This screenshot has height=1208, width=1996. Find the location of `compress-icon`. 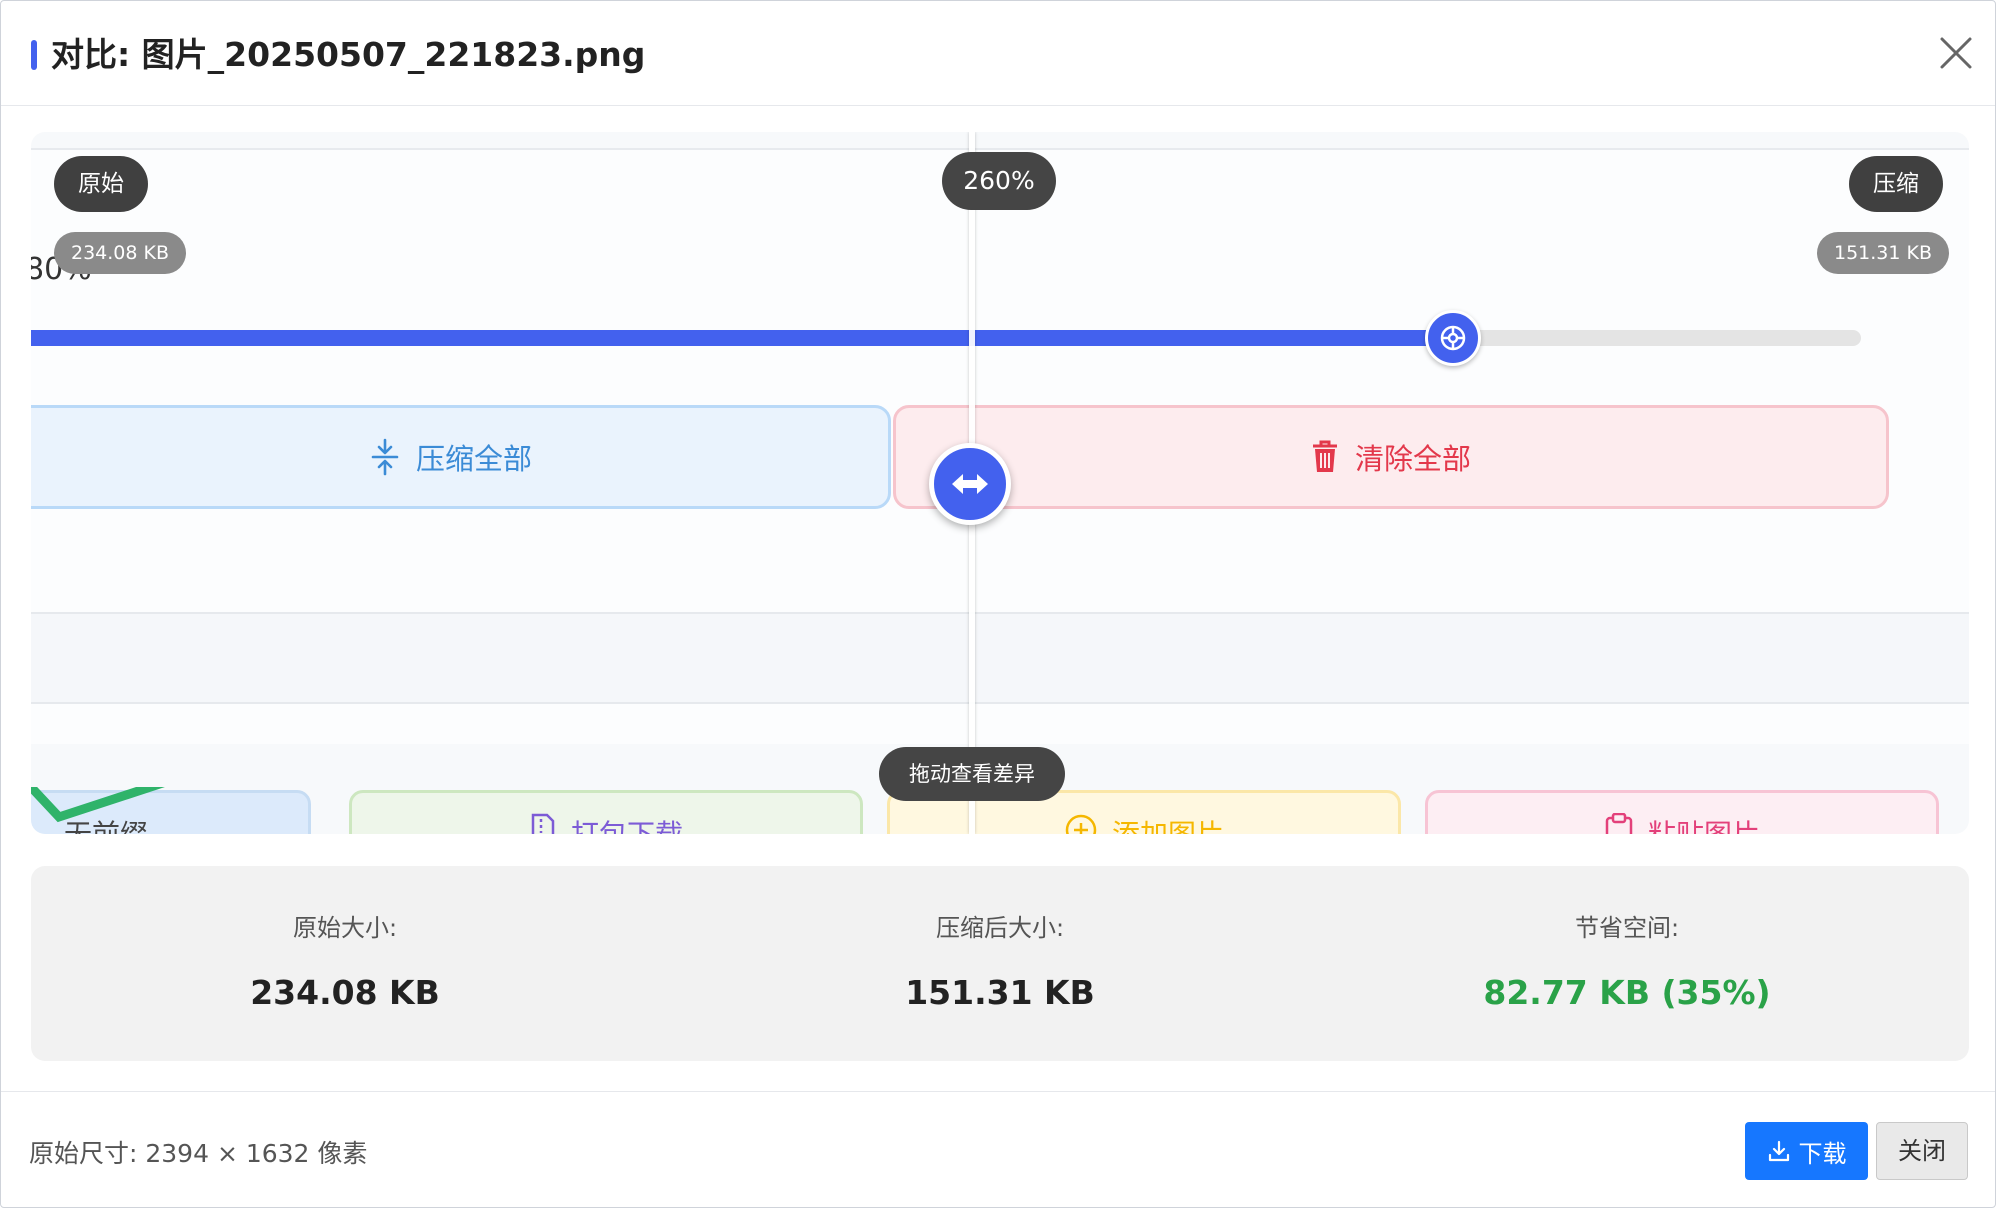

compress-icon is located at coordinates (385, 457).